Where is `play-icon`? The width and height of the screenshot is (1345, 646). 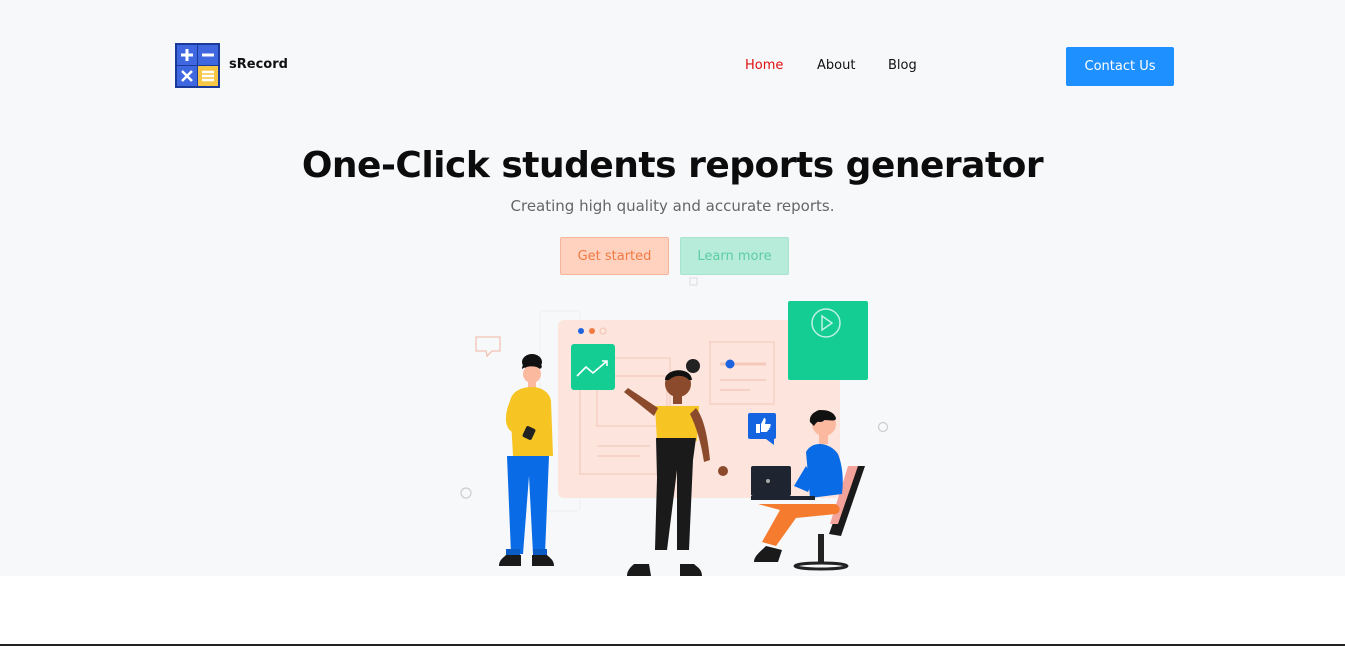
play-icon is located at coordinates (828, 340).